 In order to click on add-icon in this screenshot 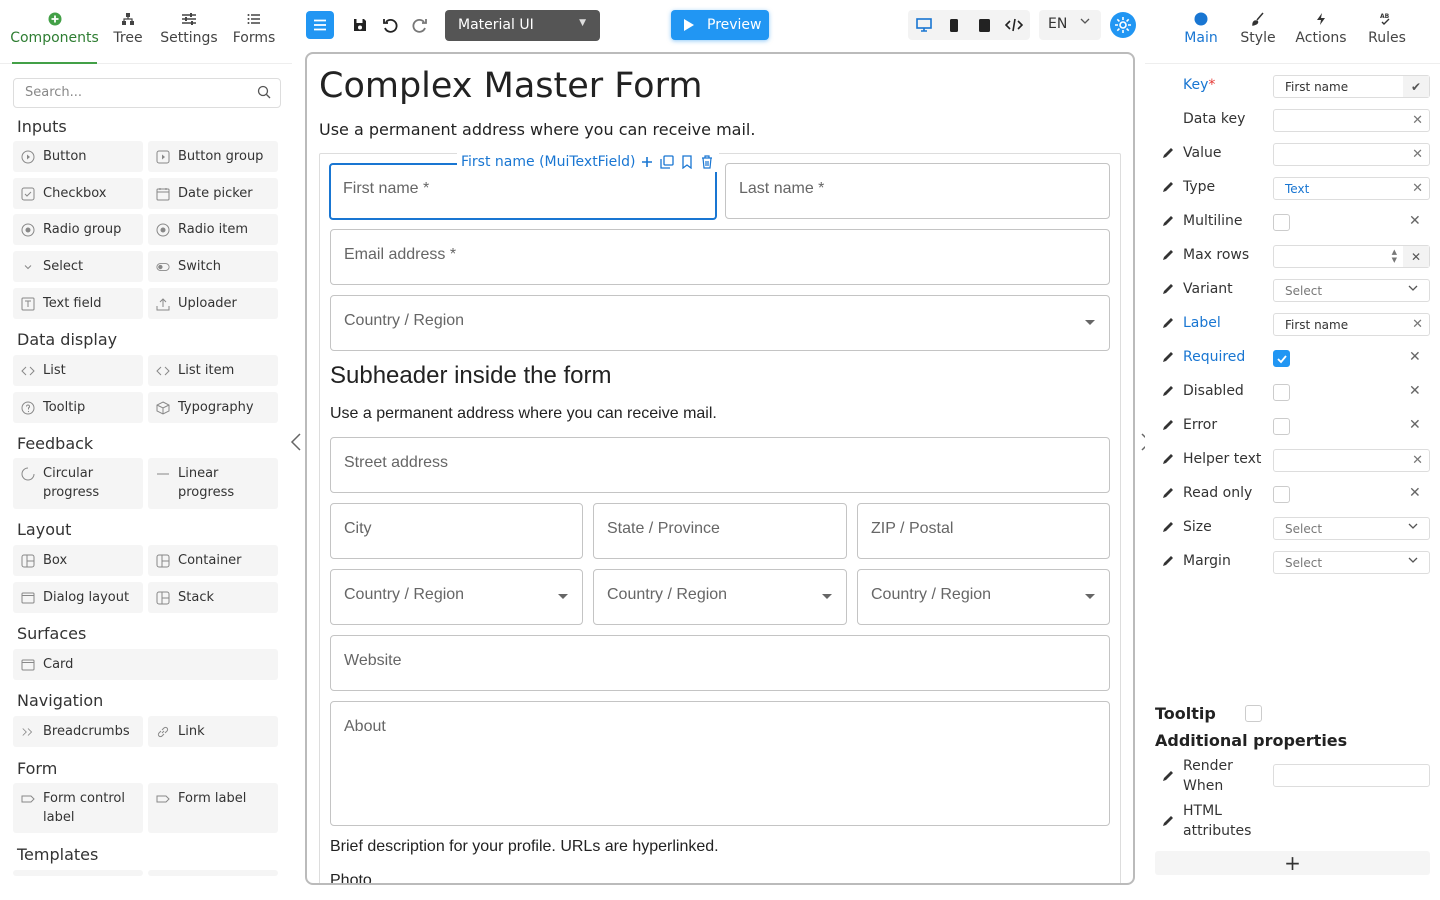, I will do `click(647, 162)`.